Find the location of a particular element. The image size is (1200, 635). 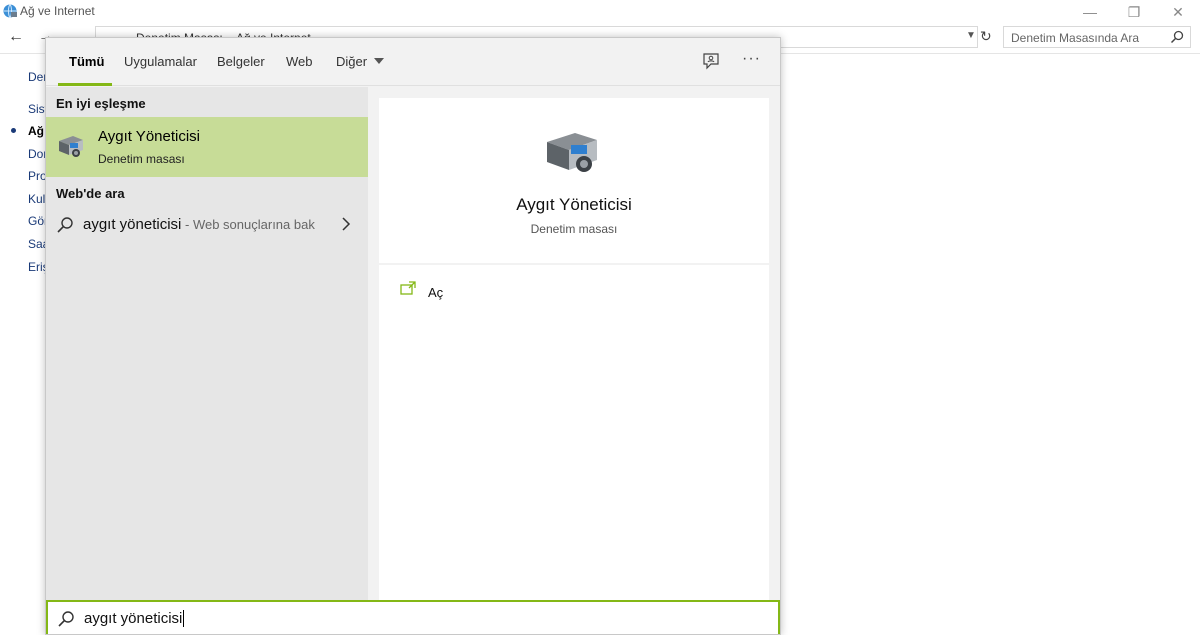

tab-other: Diğer is located at coordinates (360, 61).